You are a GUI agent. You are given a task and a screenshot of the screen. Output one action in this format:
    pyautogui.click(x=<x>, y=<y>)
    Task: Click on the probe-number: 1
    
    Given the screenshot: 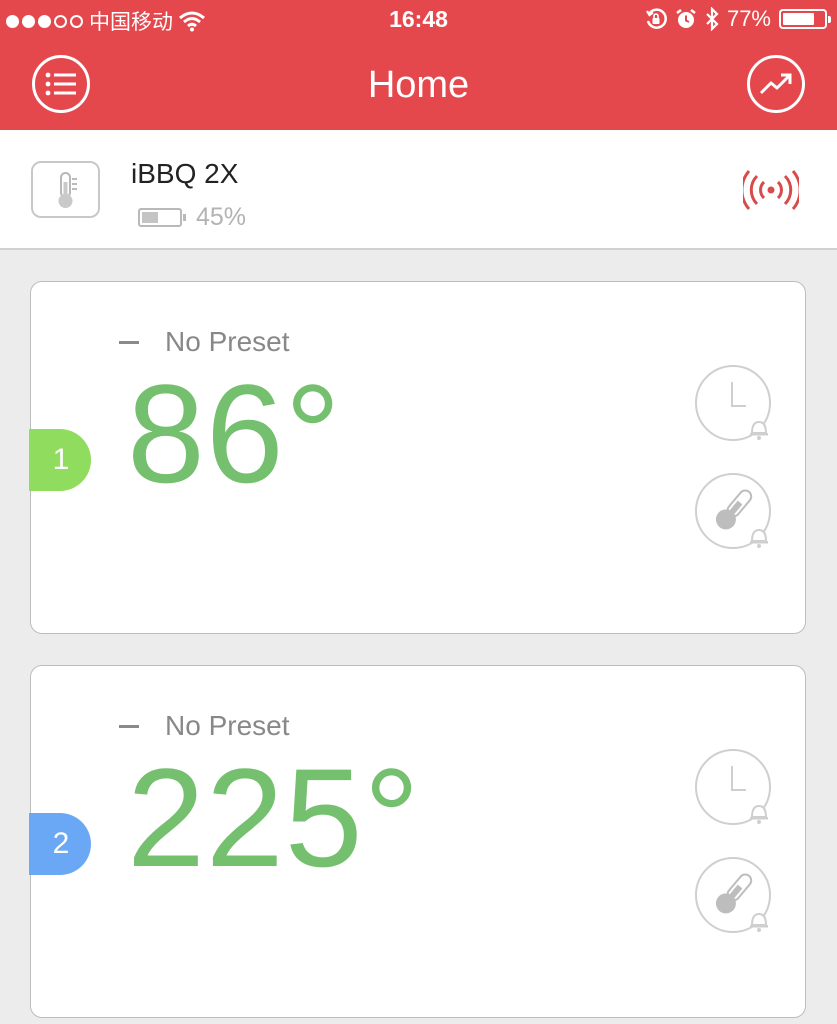 What is the action you would take?
    pyautogui.click(x=61, y=459)
    